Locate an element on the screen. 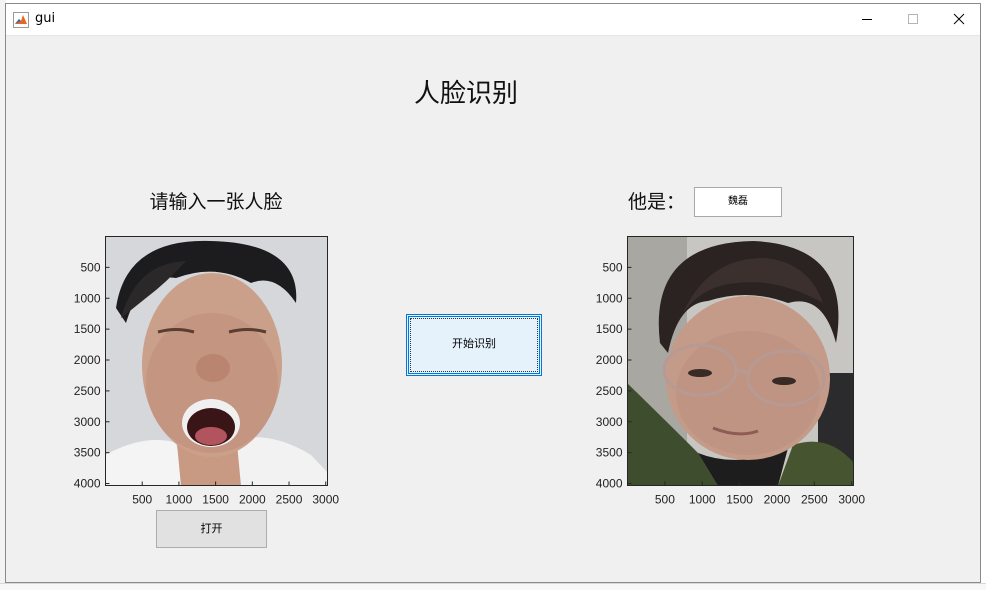 The width and height of the screenshot is (986, 590). close-button is located at coordinates (959, 19).